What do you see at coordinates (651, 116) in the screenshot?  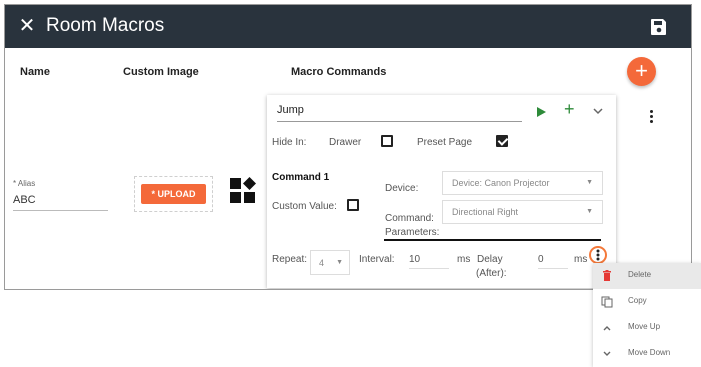 I see `macro-more-icon` at bounding box center [651, 116].